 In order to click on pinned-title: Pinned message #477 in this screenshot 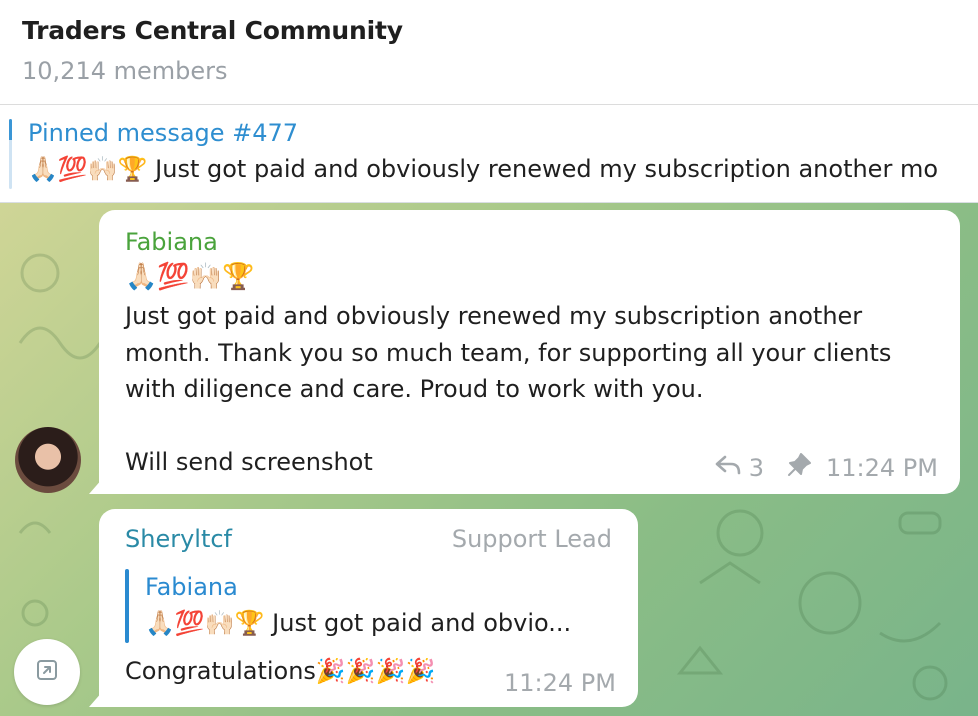, I will do `click(163, 133)`.